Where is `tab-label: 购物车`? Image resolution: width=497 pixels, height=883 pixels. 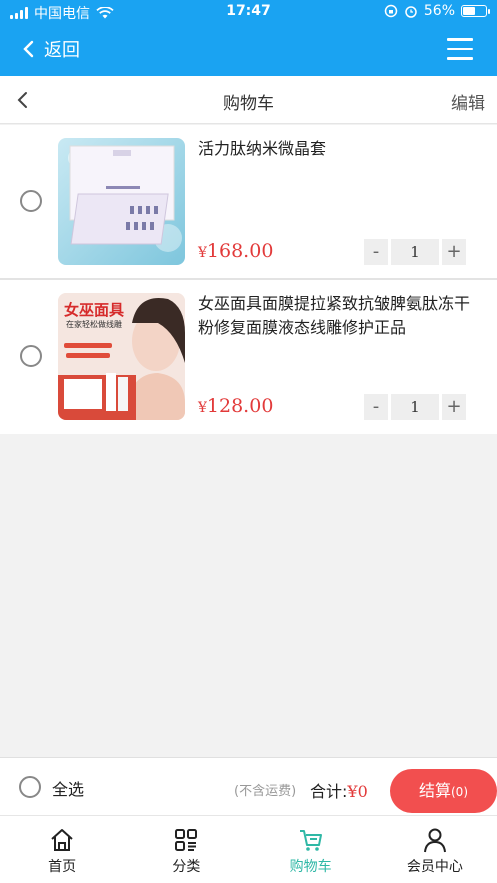
tab-label: 购物车 is located at coordinates (310, 867).